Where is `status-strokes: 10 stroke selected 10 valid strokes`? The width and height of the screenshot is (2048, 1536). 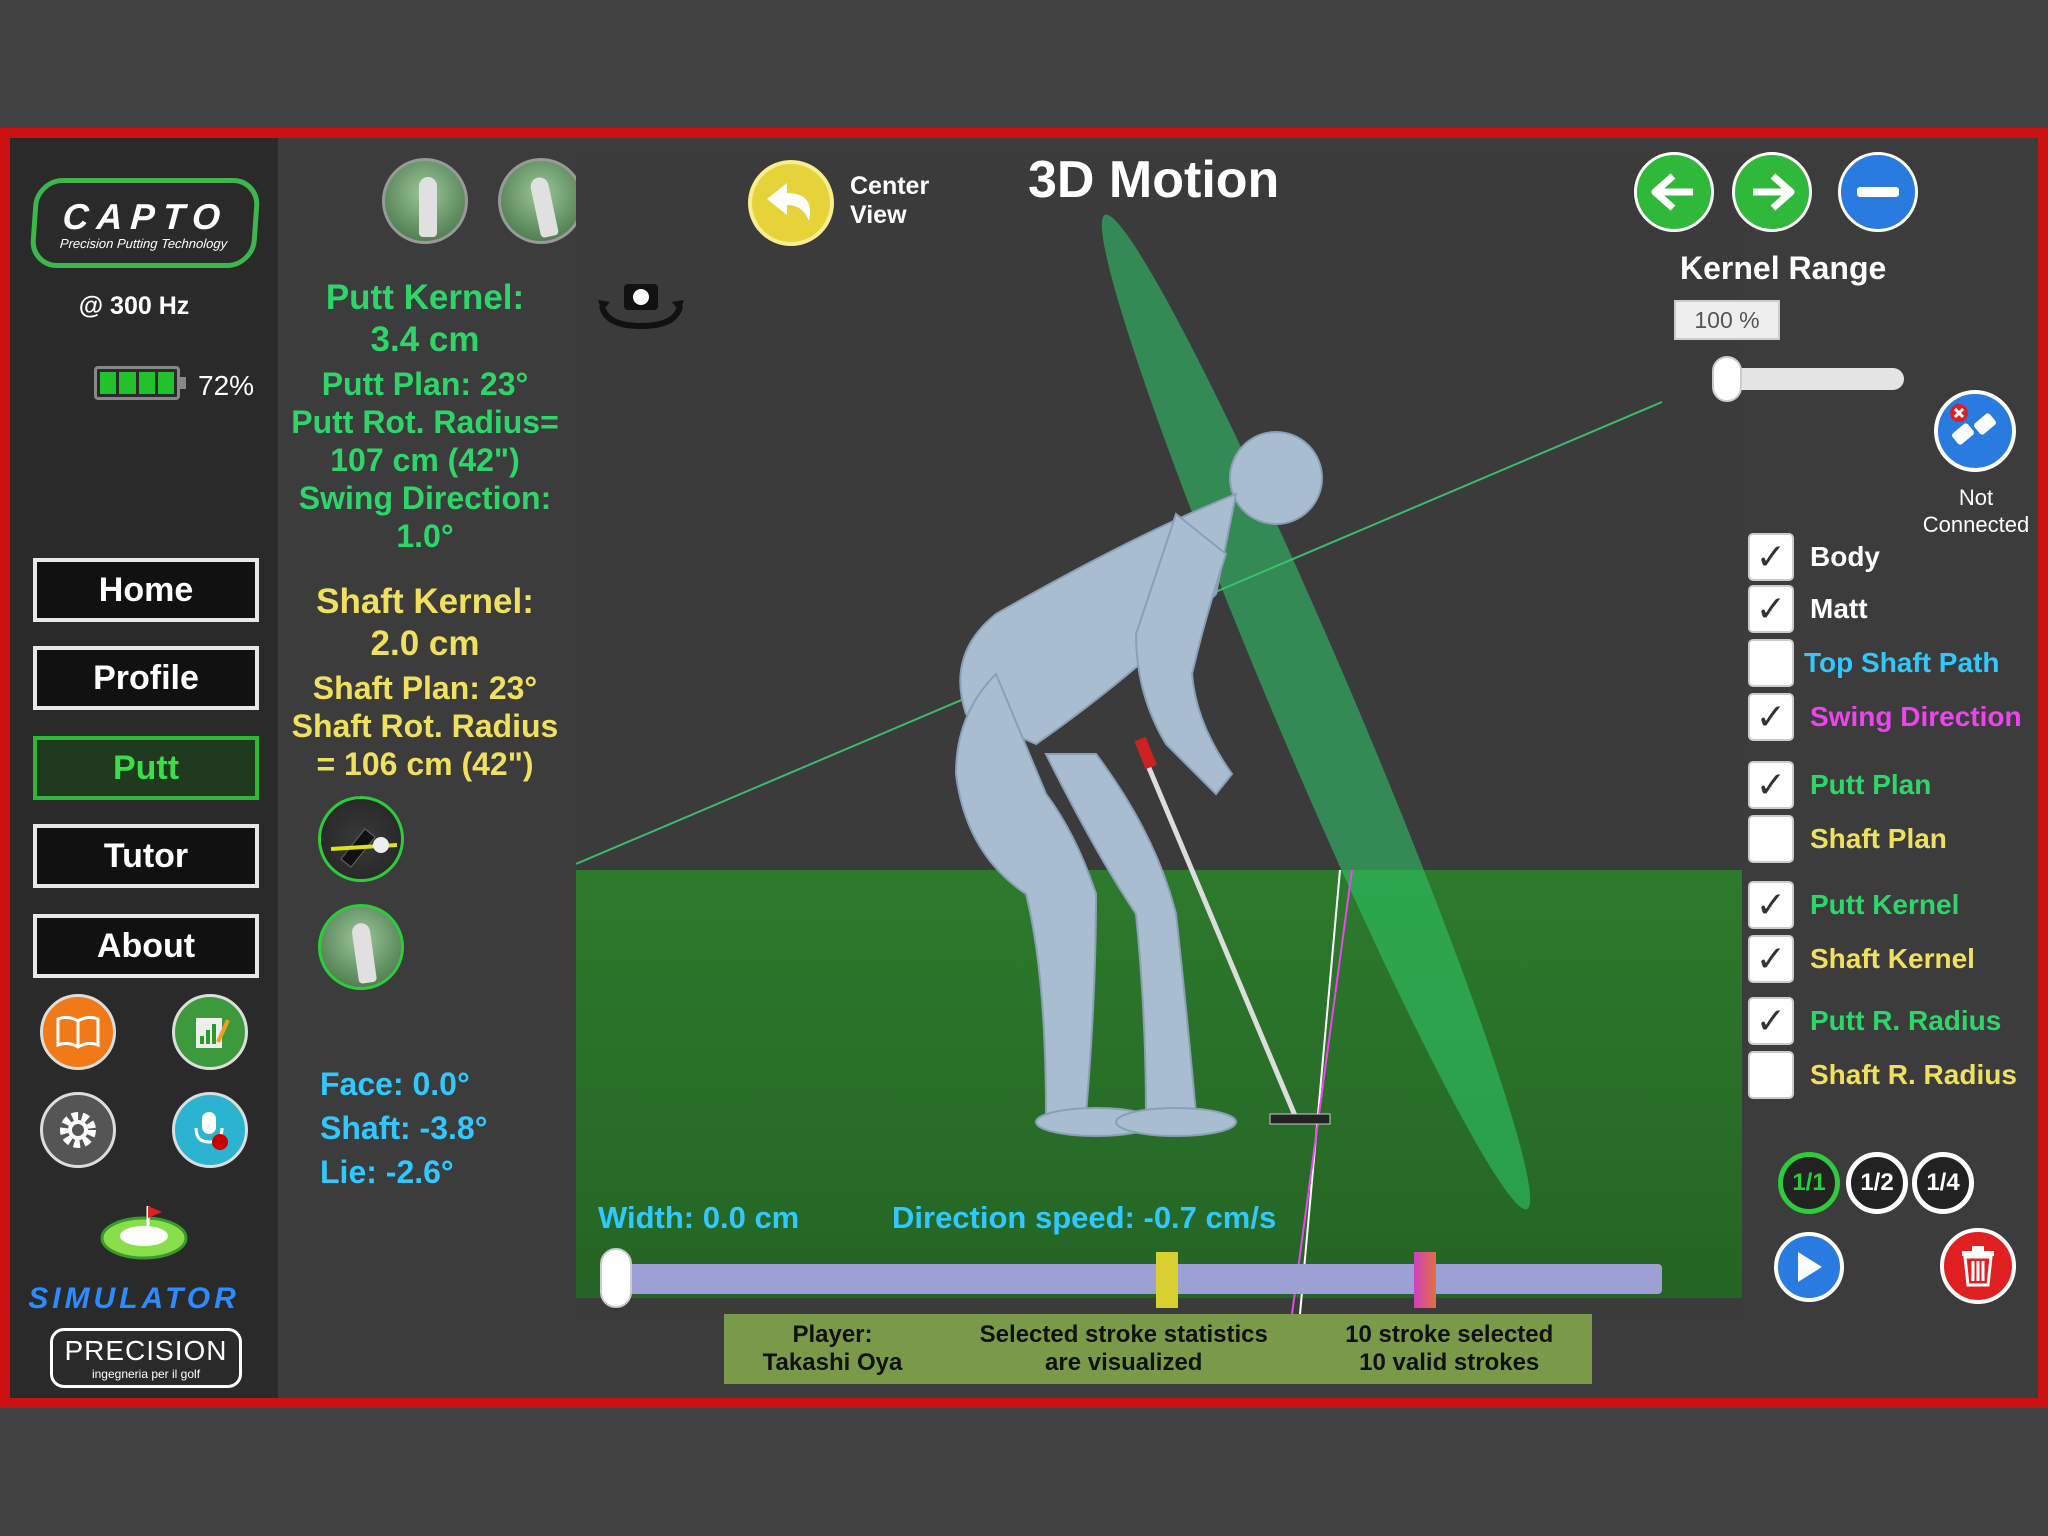
status-strokes: 10 stroke selected 10 valid strokes is located at coordinates (1449, 1349).